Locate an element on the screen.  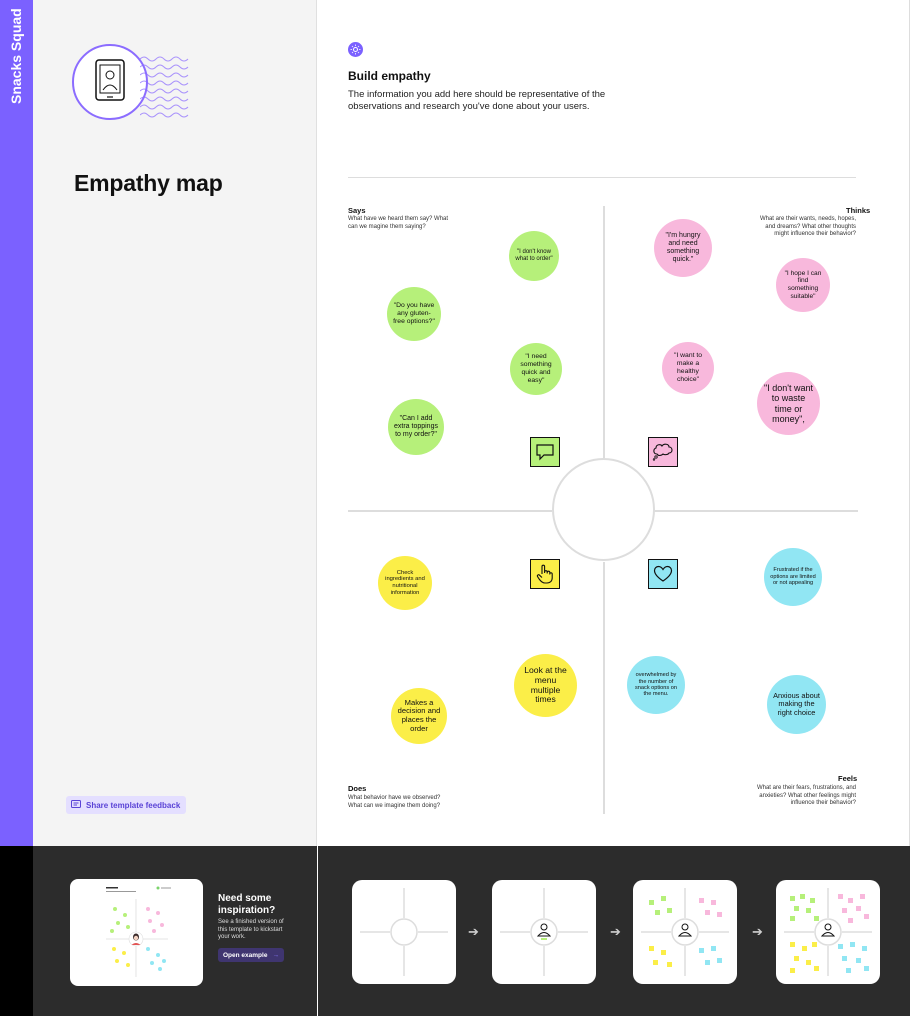
bottom-strip is located at coordinates (16, 931).